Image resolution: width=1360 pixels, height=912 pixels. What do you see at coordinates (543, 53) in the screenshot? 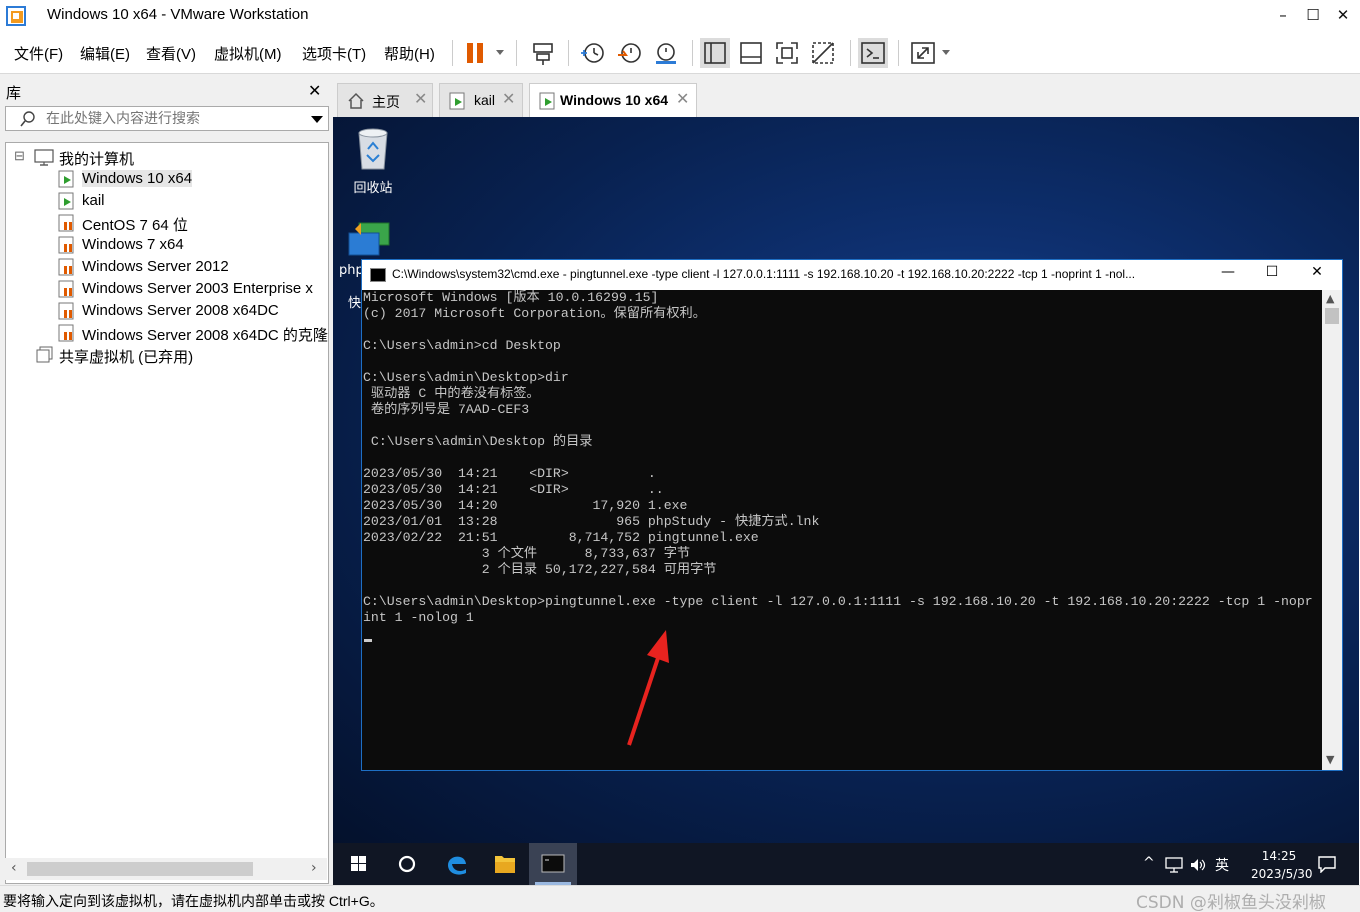
I see `send-ctrl-alt-del-icon` at bounding box center [543, 53].